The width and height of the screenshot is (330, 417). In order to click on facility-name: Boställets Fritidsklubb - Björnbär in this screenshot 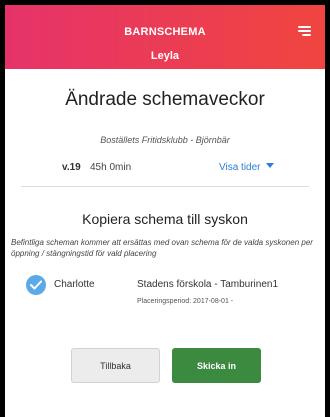, I will do `click(165, 140)`.